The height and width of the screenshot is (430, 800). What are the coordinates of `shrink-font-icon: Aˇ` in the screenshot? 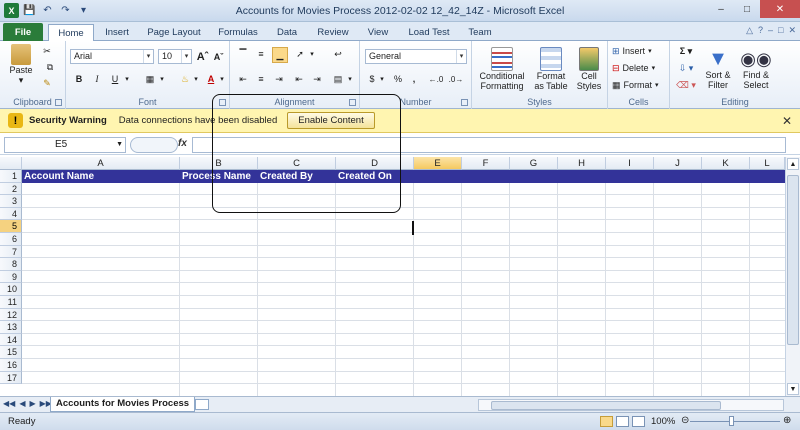 It's located at (218, 56).